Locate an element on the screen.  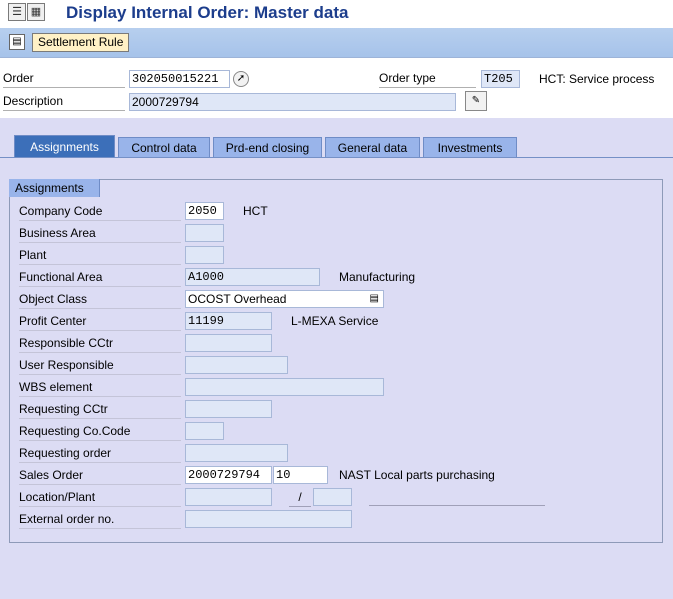
functional-area-field: A1000 is located at coordinates (252, 277).